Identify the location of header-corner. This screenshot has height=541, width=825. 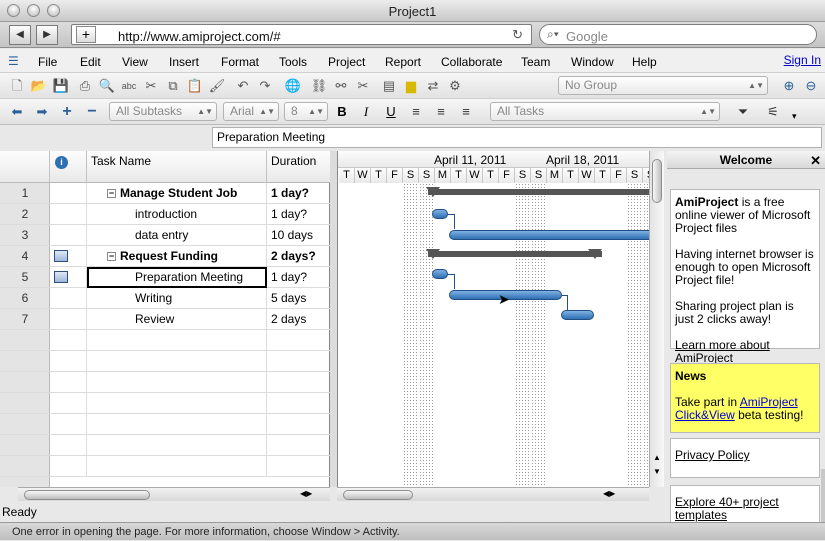
(25, 167).